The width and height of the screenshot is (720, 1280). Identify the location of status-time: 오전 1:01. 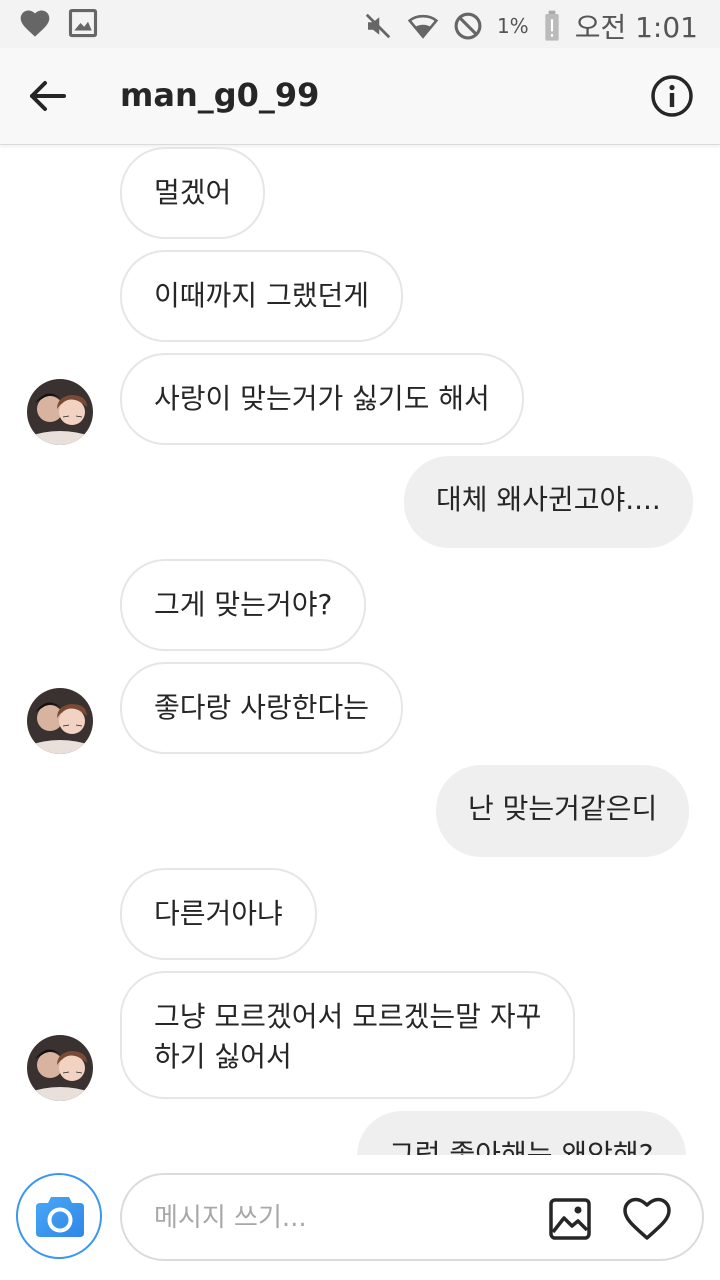
(636, 27).